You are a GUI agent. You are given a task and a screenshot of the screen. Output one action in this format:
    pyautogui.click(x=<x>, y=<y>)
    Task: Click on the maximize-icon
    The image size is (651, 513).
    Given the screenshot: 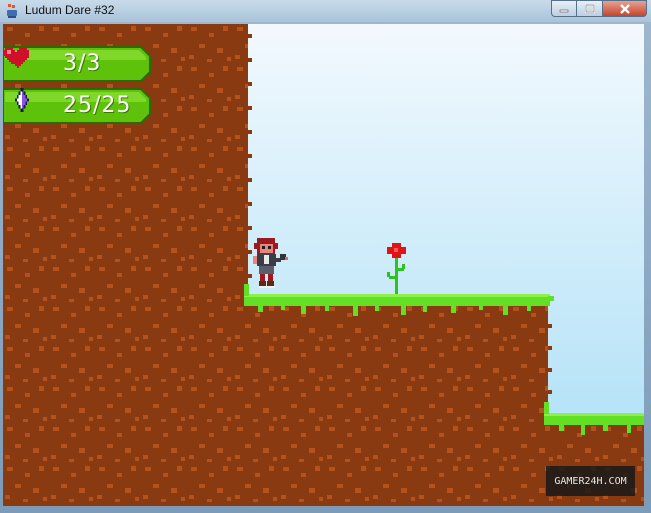 What is the action you would take?
    pyautogui.click(x=589, y=8)
    